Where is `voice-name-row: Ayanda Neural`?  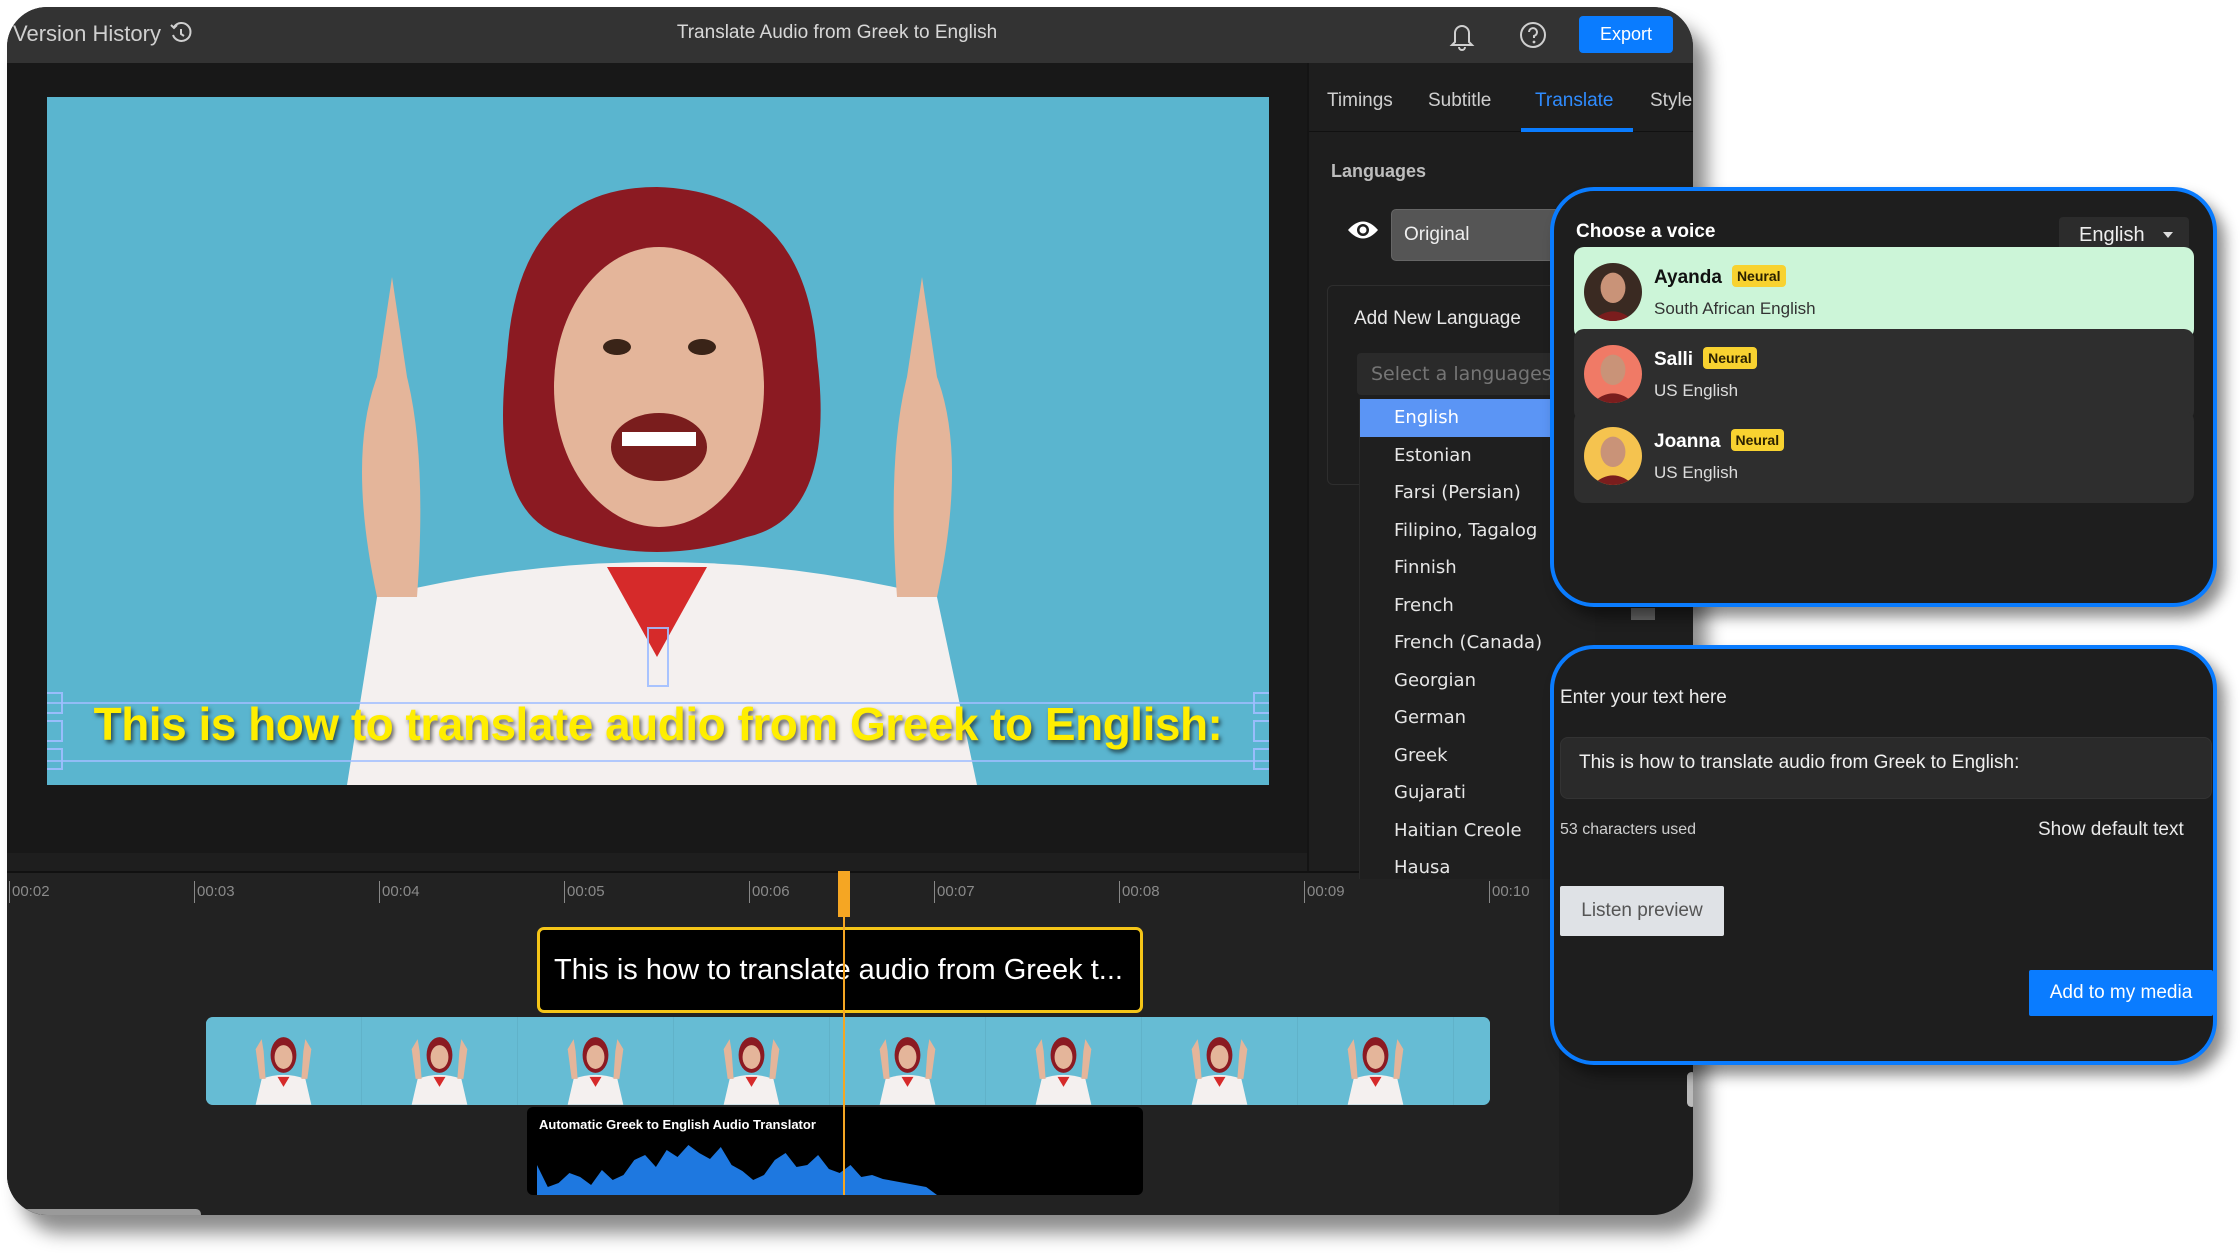
voice-name-row: Ayanda Neural is located at coordinates (1720, 277).